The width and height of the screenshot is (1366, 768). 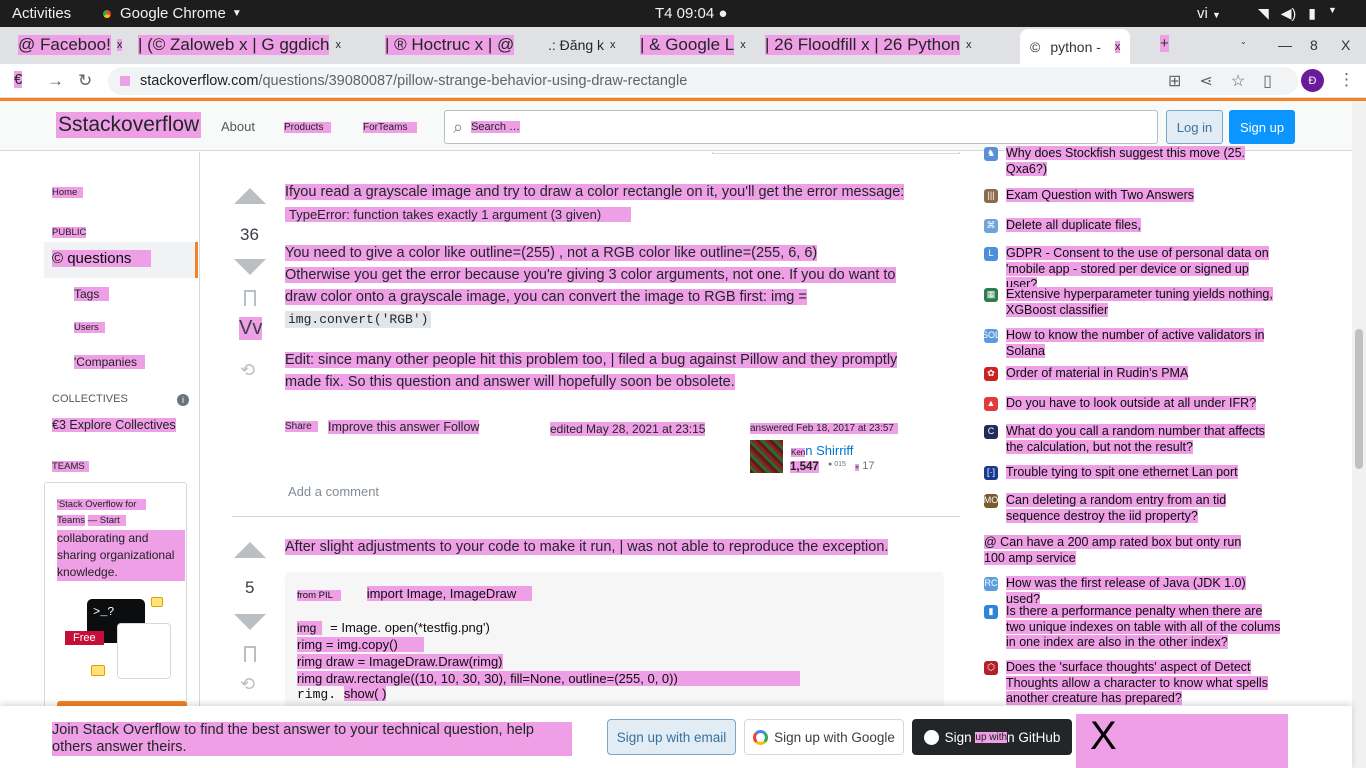 I want to click on hot-question-title: Order of material in Rudin's PMA, so click(x=1143, y=374).